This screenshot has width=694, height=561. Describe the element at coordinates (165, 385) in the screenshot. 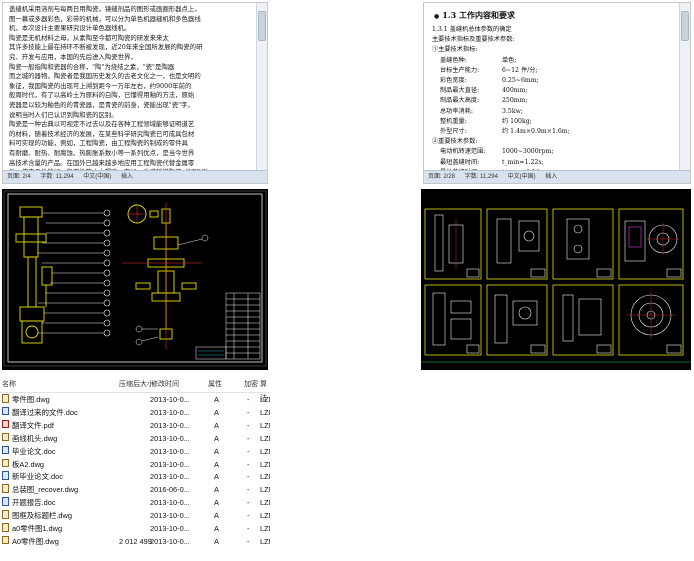

I see `column-header-modified: 修改时间` at that location.